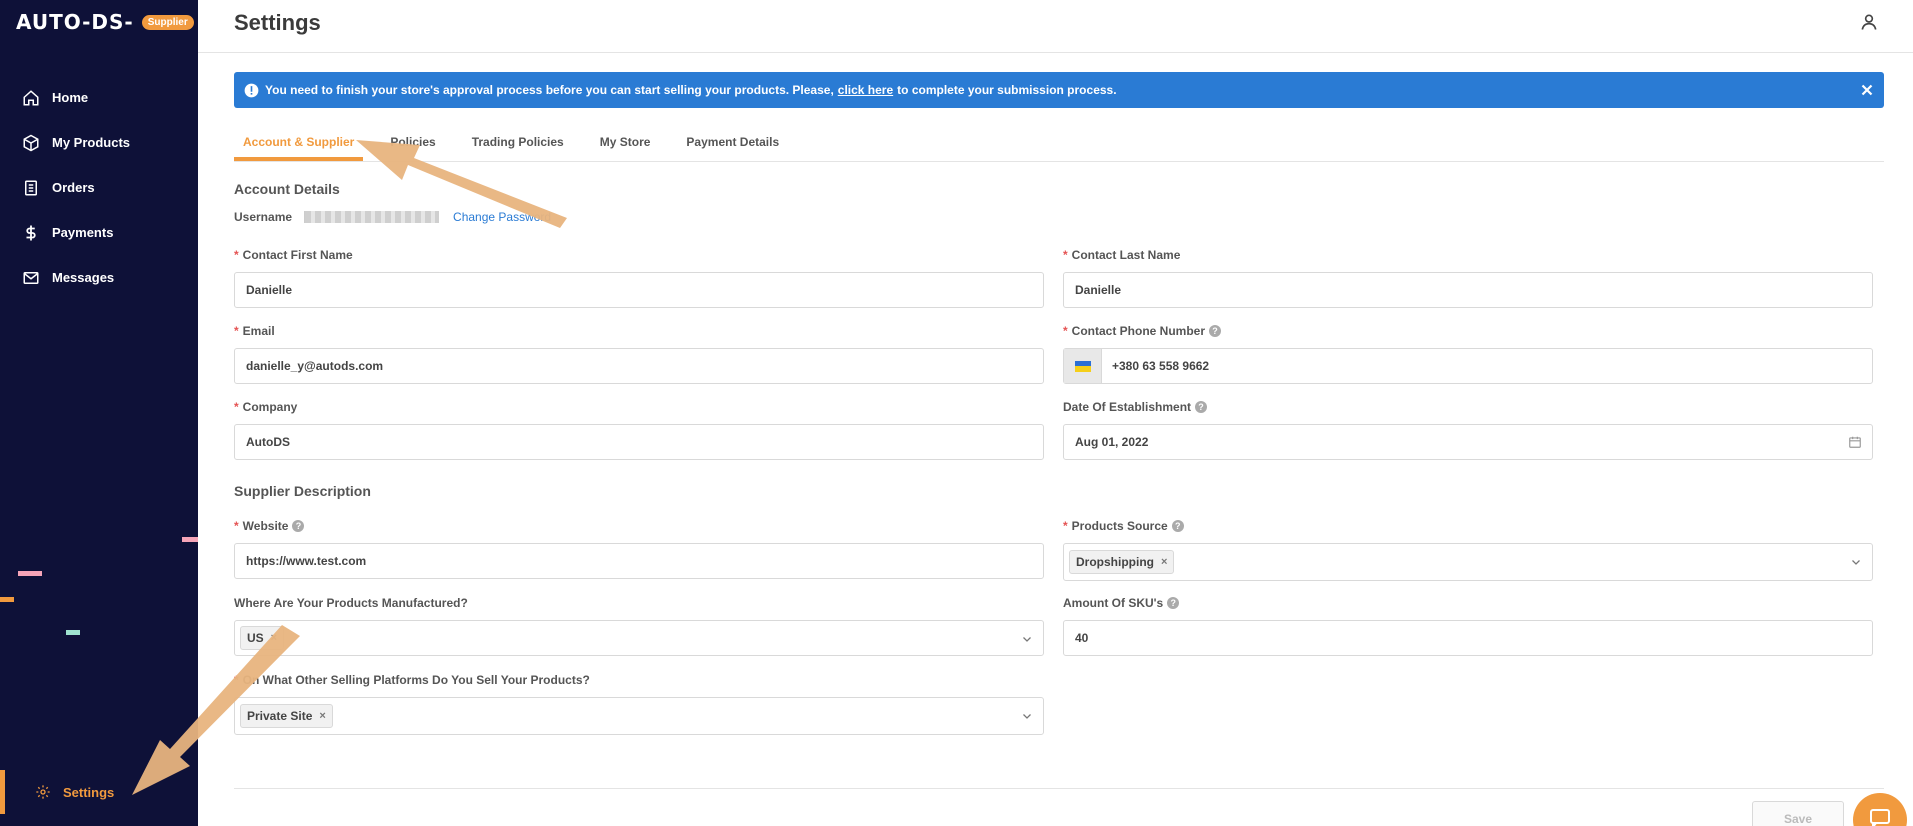 This screenshot has height=826, width=1913. I want to click on first-name-field: Danielle, so click(639, 290).